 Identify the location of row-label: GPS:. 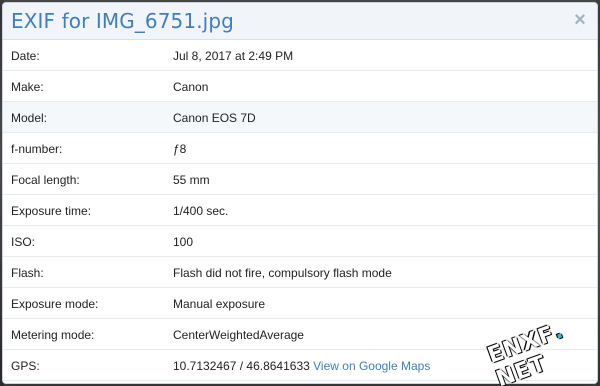
(25, 366).